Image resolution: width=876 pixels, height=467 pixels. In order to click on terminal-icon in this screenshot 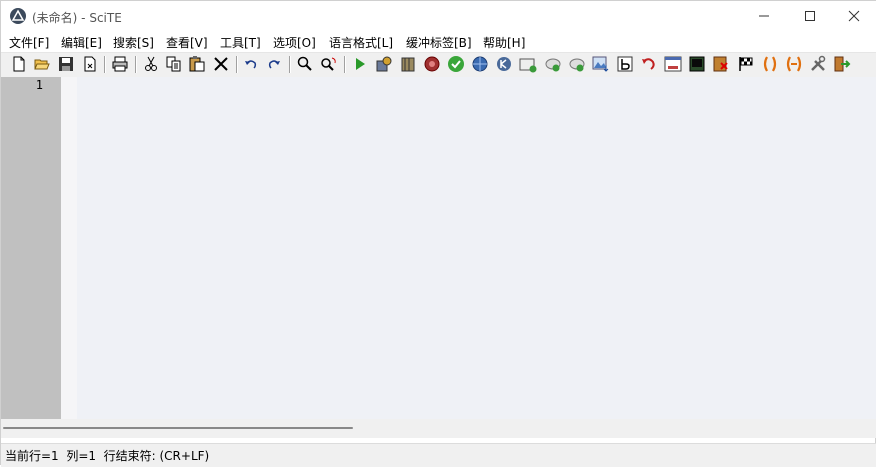, I will do `click(697, 64)`.